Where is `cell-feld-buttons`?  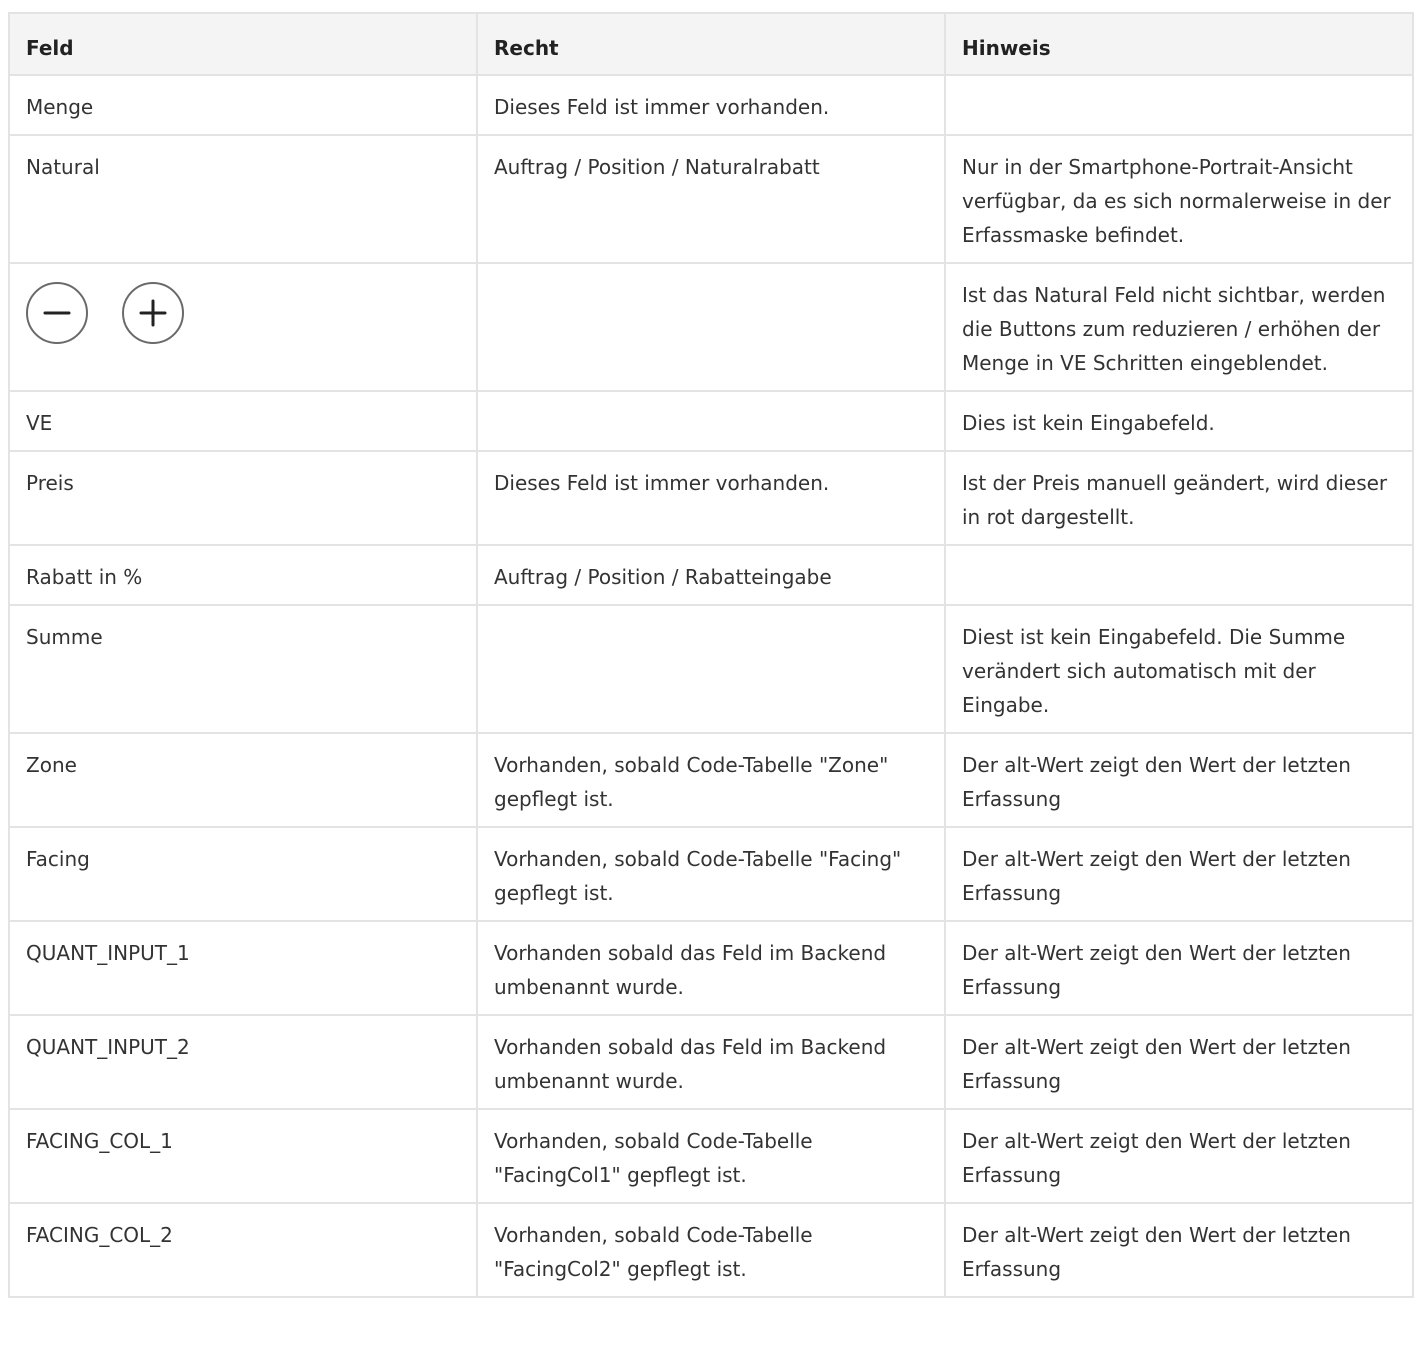
cell-feld-buttons is located at coordinates (243, 327).